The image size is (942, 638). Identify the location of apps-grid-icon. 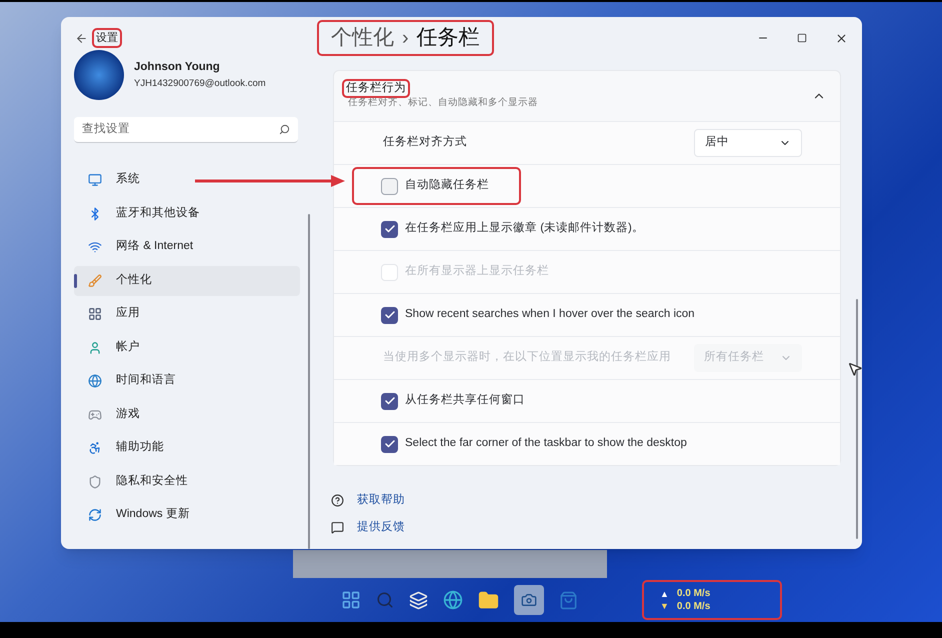
(95, 314).